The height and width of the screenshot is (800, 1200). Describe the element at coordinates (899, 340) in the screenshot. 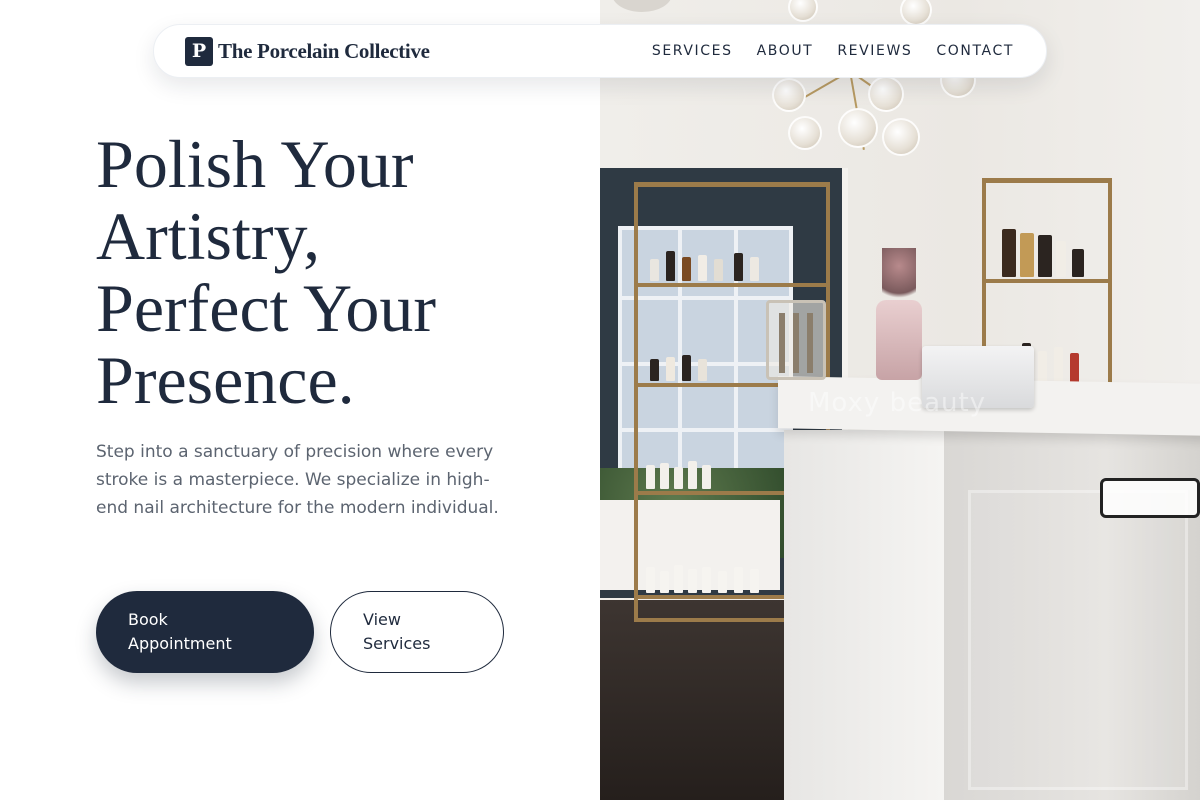

I see `flower-vase` at that location.